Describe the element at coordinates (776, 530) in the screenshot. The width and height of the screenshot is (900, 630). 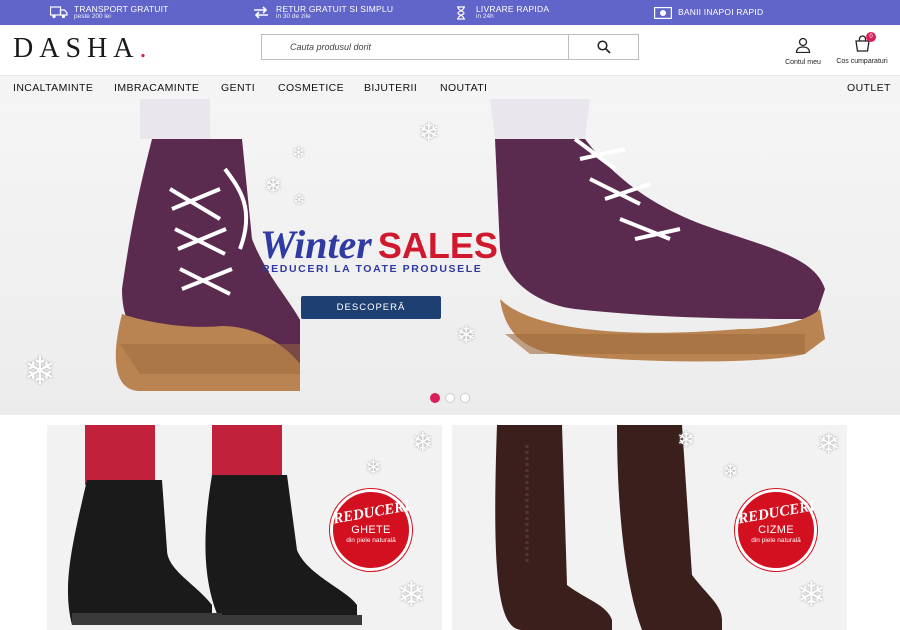
I see `discount-seal: REDUCERI CIZME din piele naturală` at that location.